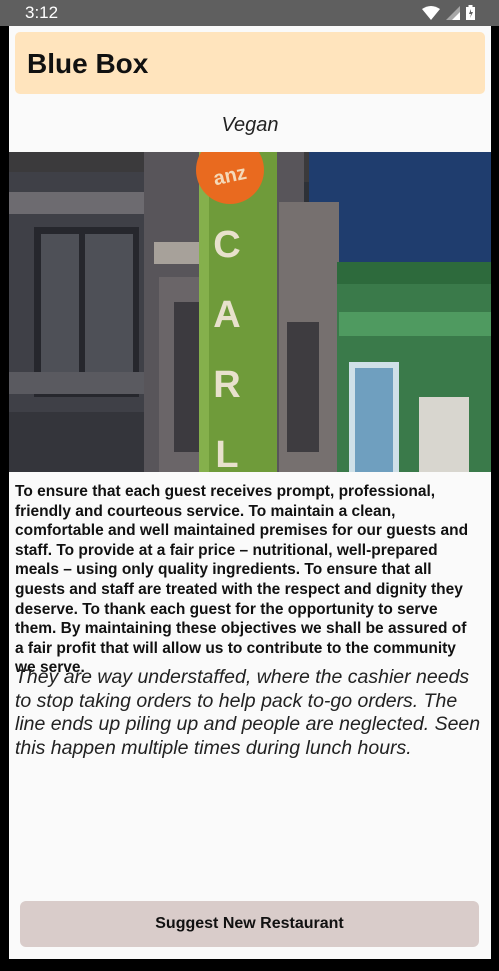 The width and height of the screenshot is (499, 971). Describe the element at coordinates (250, 63) in the screenshot. I see `title-card: Blue Box` at that location.